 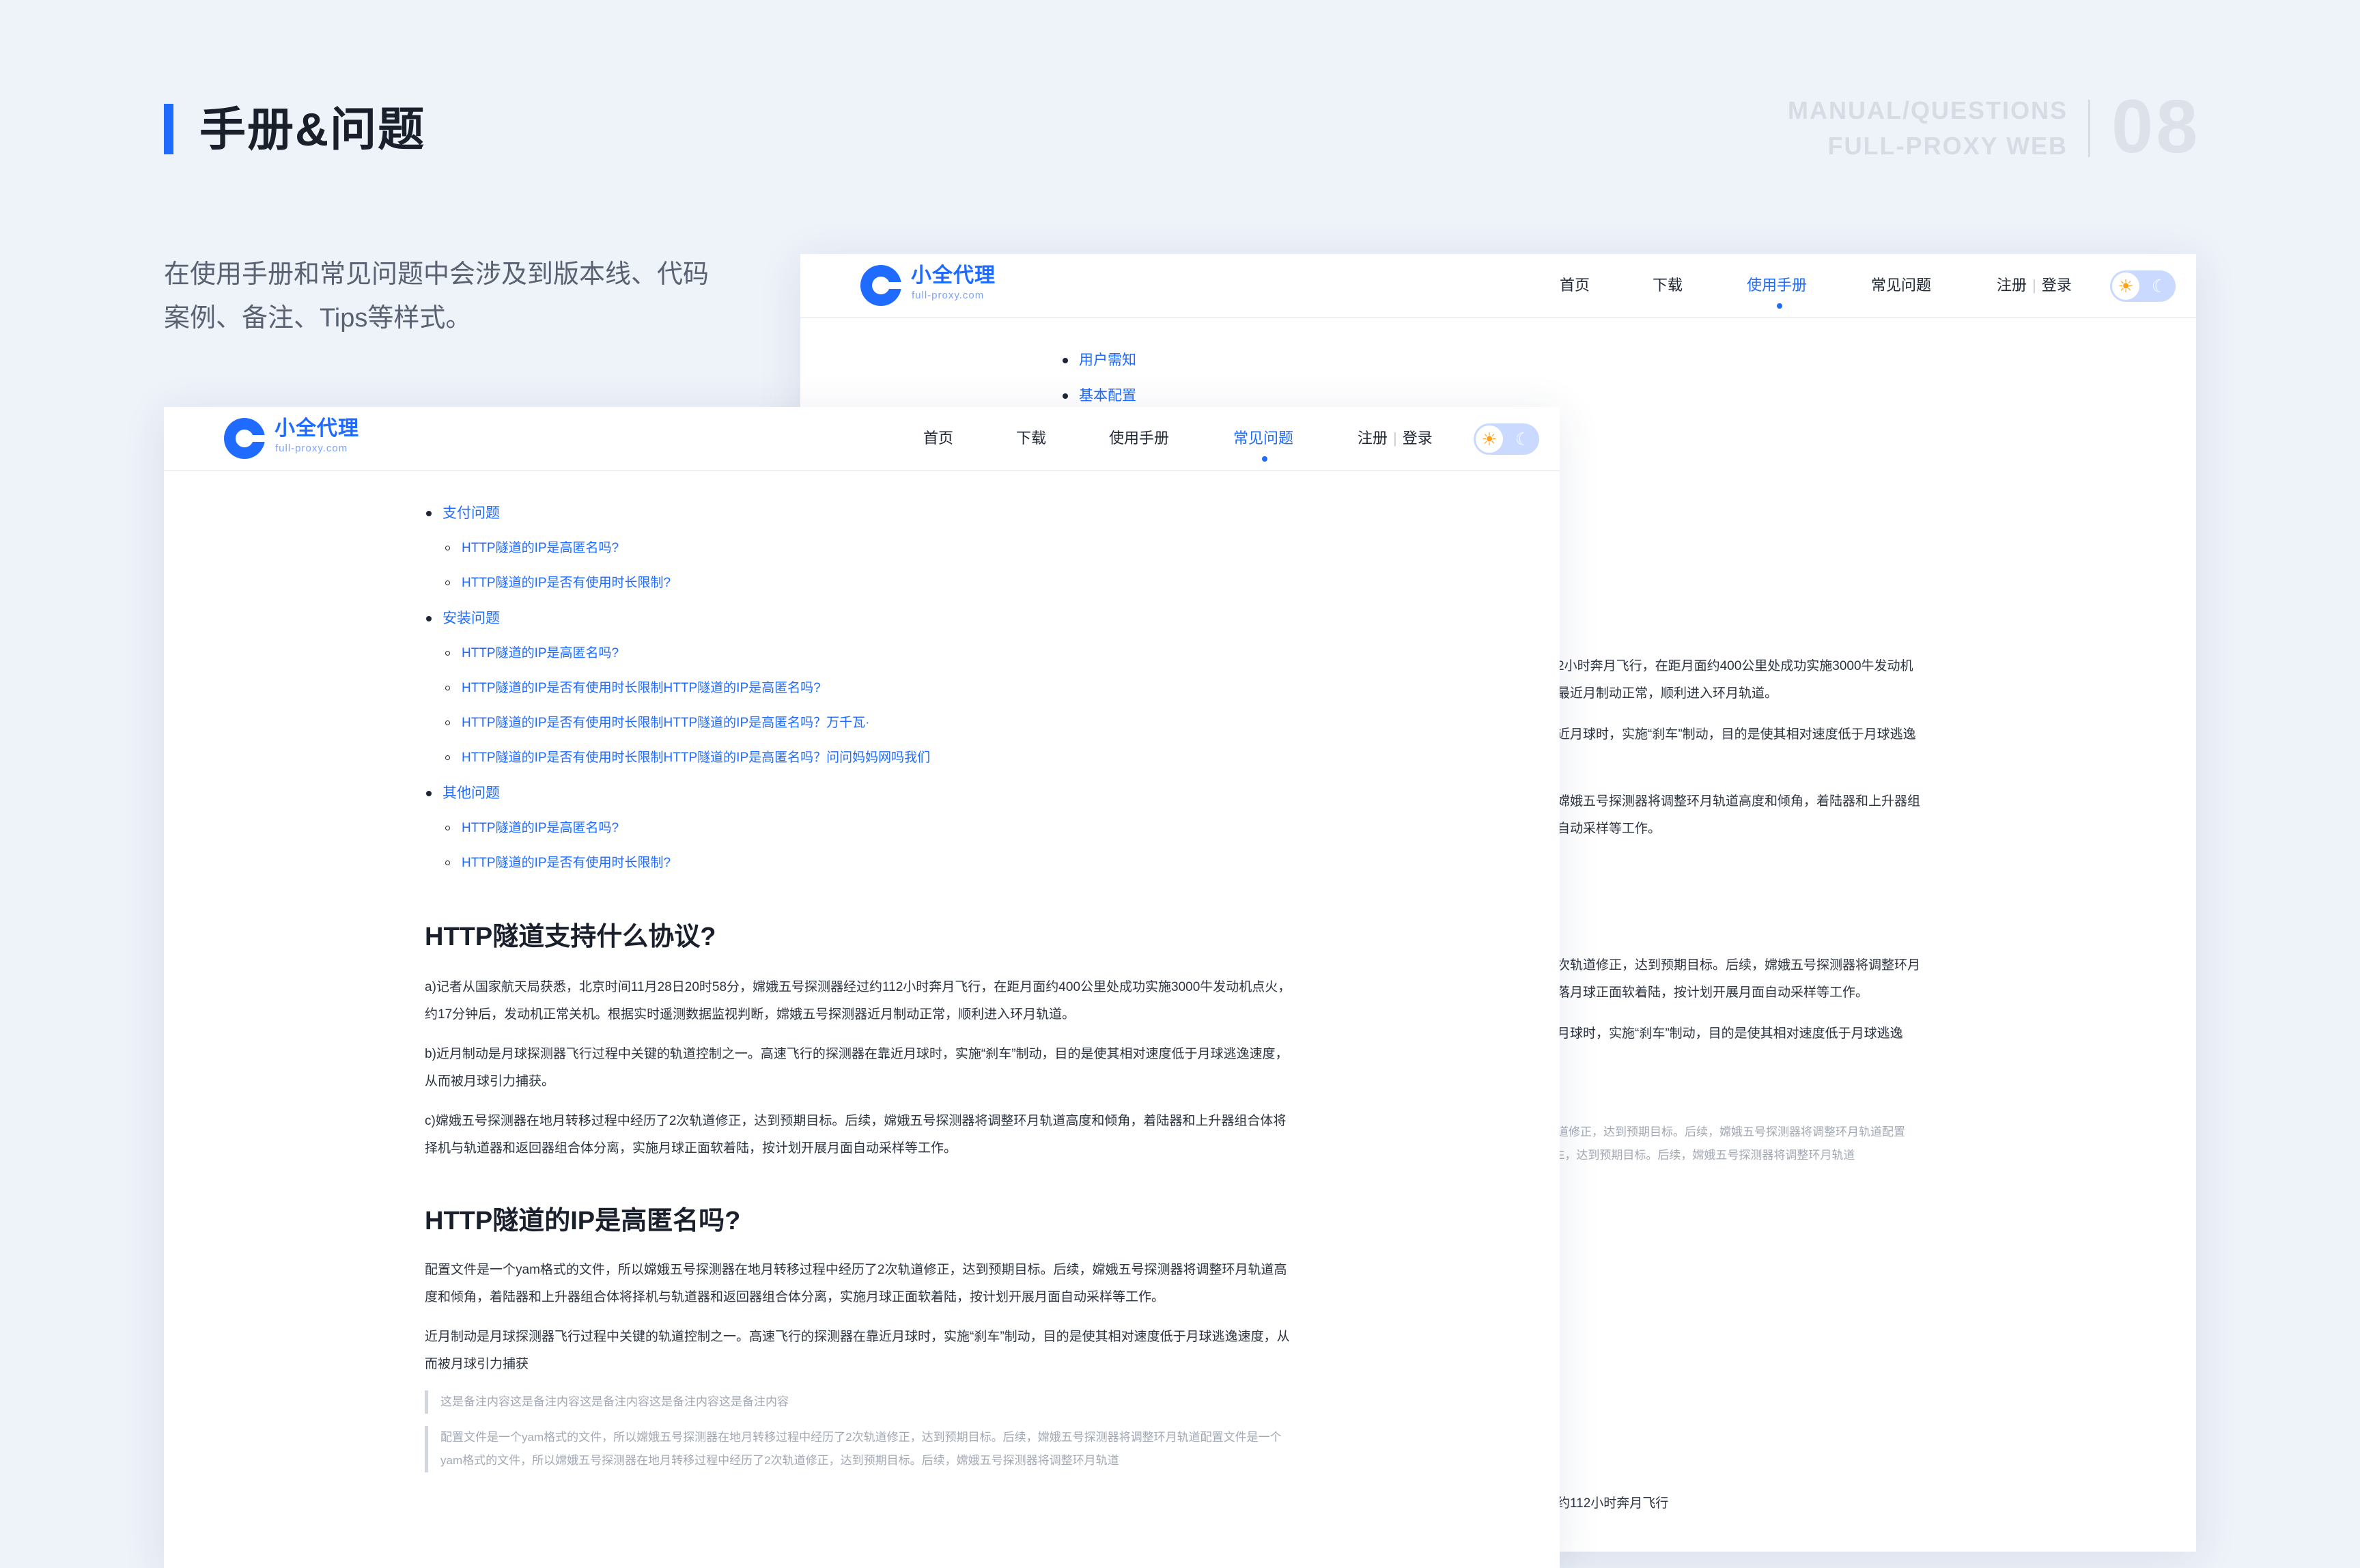 What do you see at coordinates (2089, 128) in the screenshot?
I see `header-divider` at bounding box center [2089, 128].